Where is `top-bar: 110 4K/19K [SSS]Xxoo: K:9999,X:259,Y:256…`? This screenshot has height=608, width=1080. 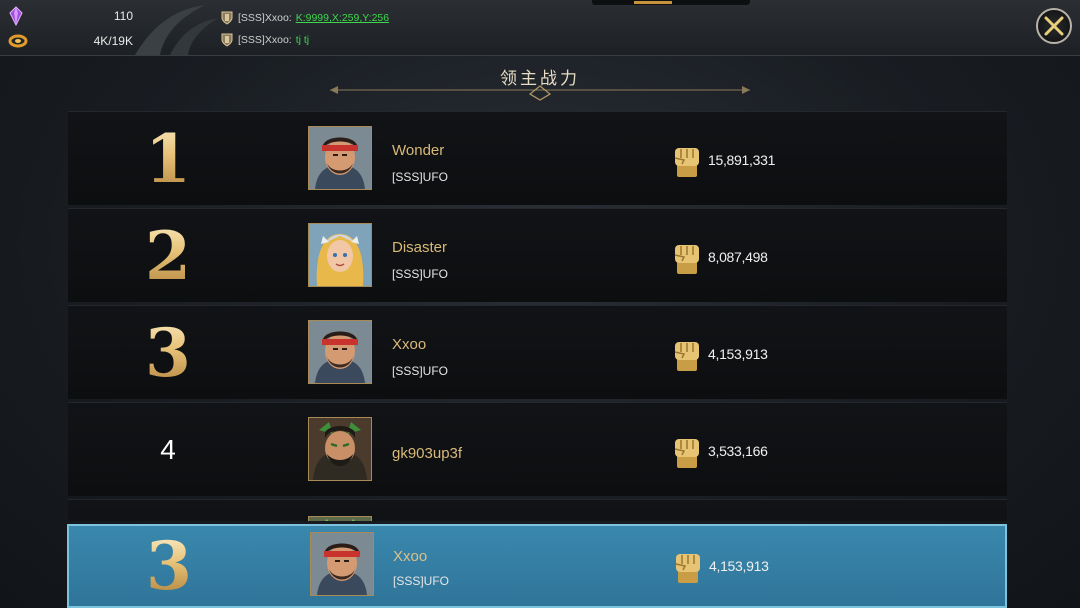
top-bar: 110 4K/19K [SSS]Xxoo: K:9999,X:259,Y:256… is located at coordinates (540, 28).